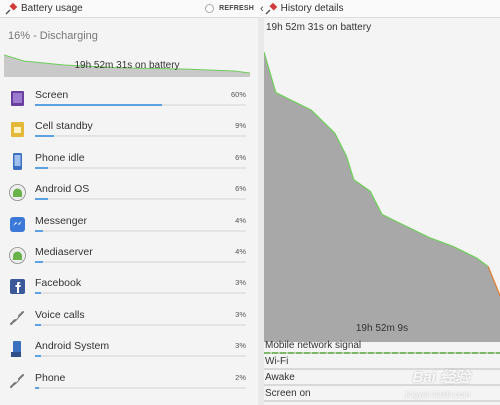  I want to click on usage-item: Mediaserver 4%, so click(129, 256).